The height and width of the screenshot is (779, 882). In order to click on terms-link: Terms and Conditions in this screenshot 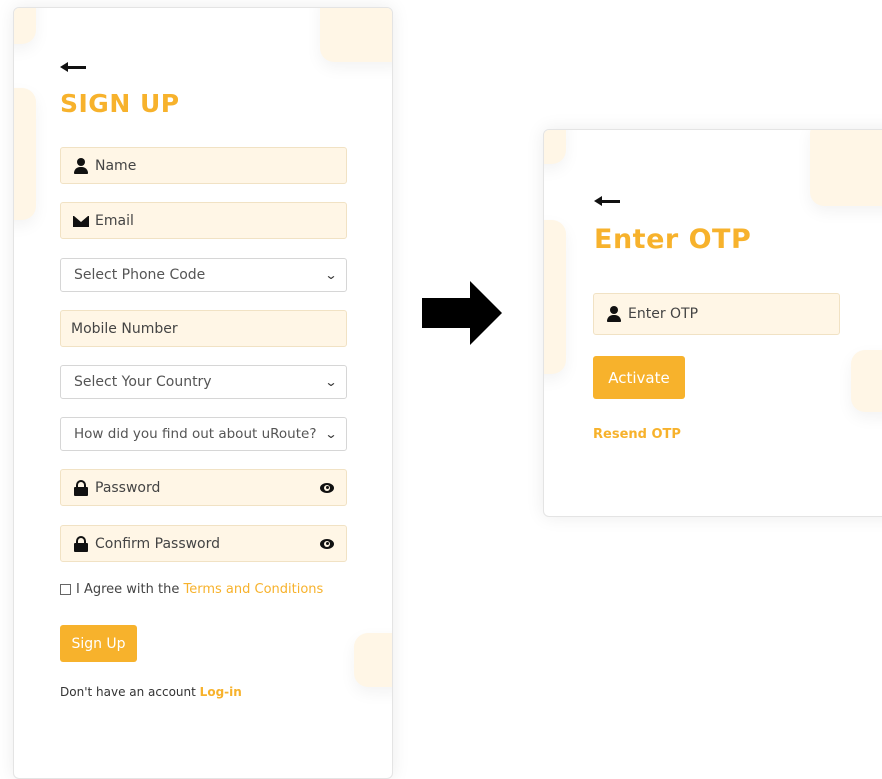, I will do `click(254, 589)`.